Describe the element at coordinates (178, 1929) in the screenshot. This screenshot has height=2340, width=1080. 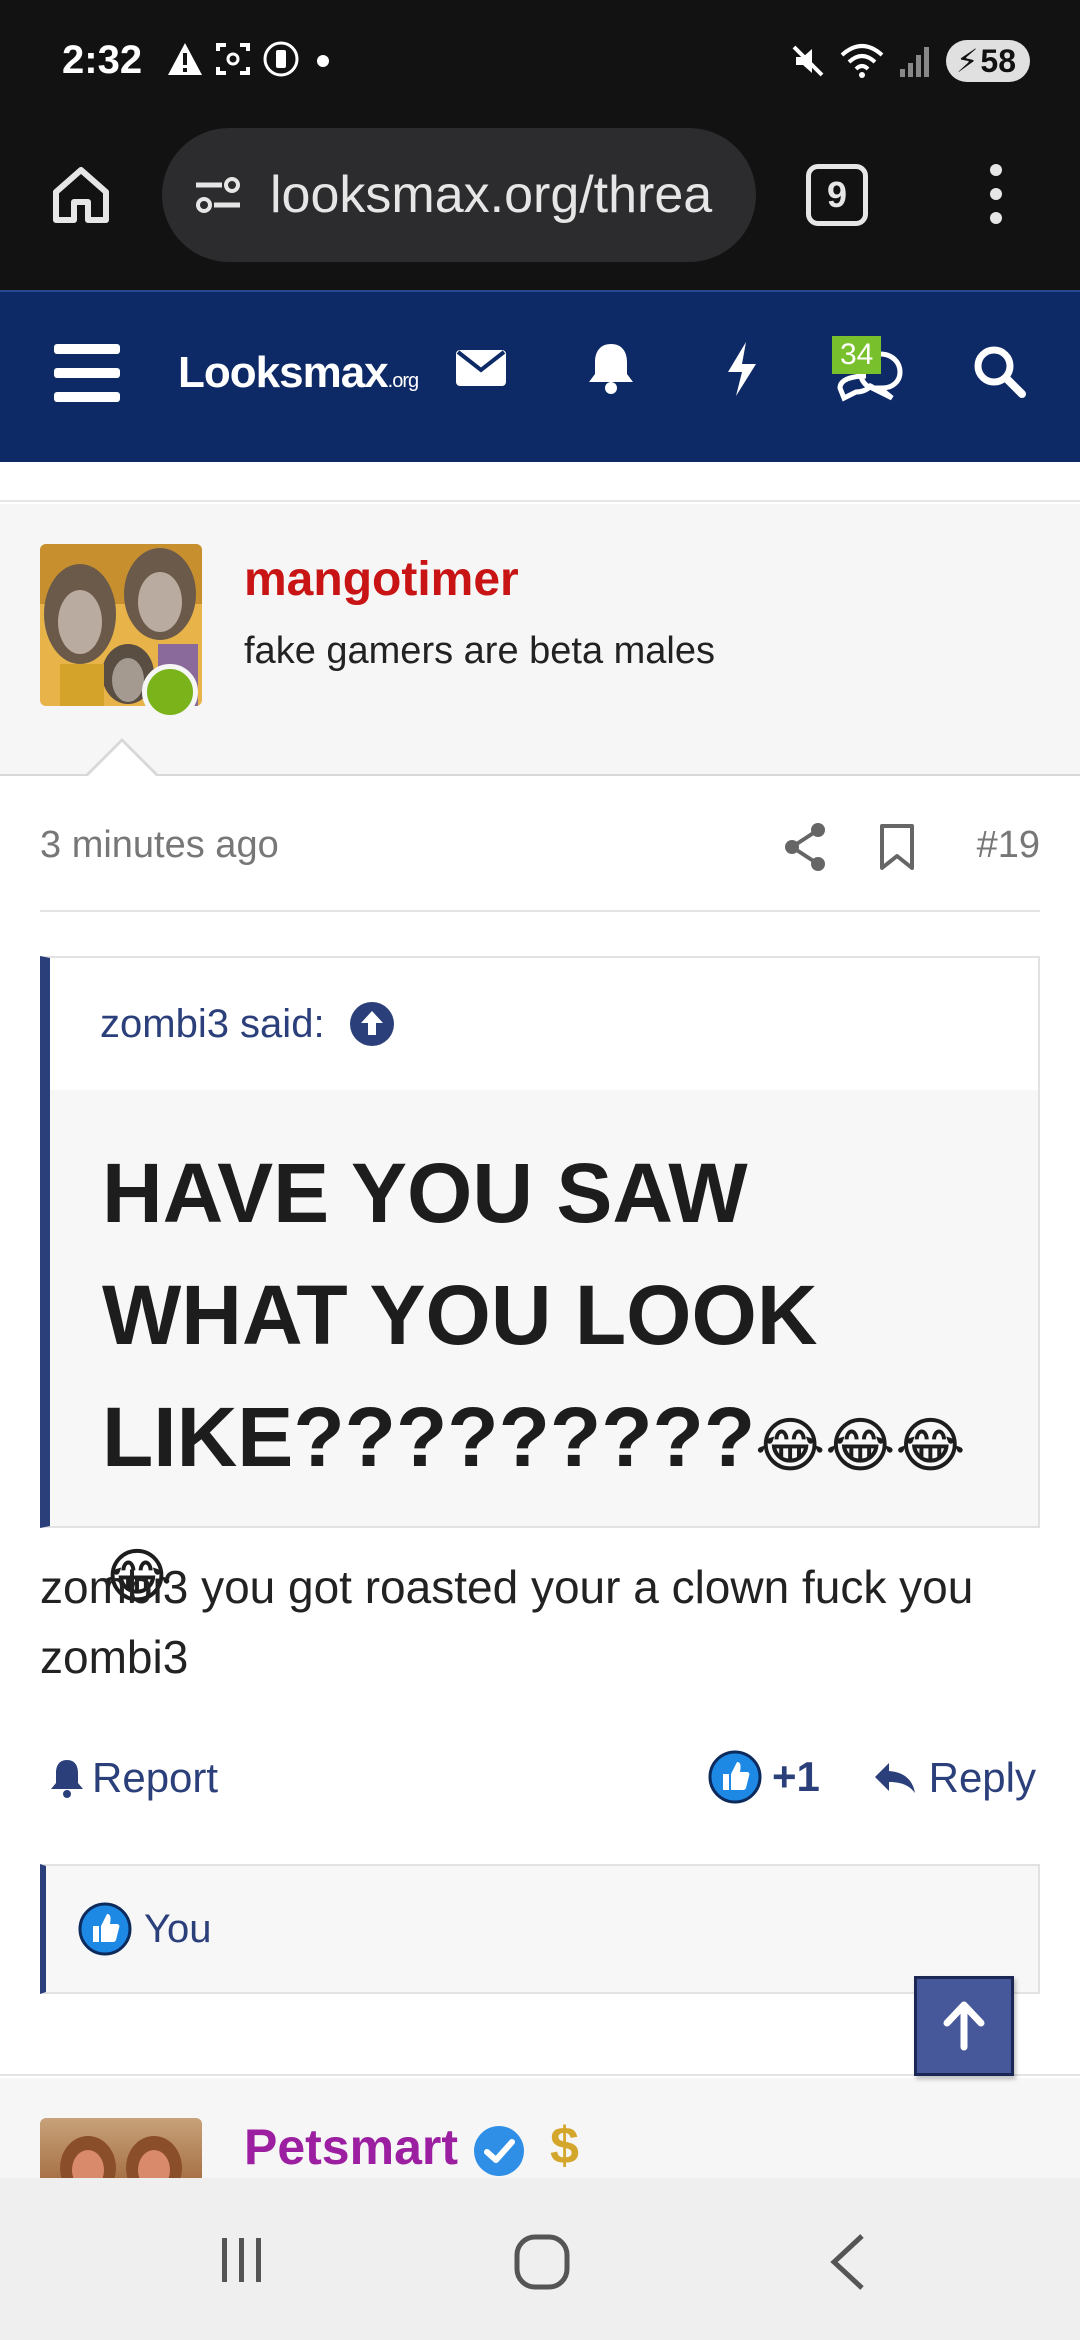
I see `liked-by-list: You` at that location.